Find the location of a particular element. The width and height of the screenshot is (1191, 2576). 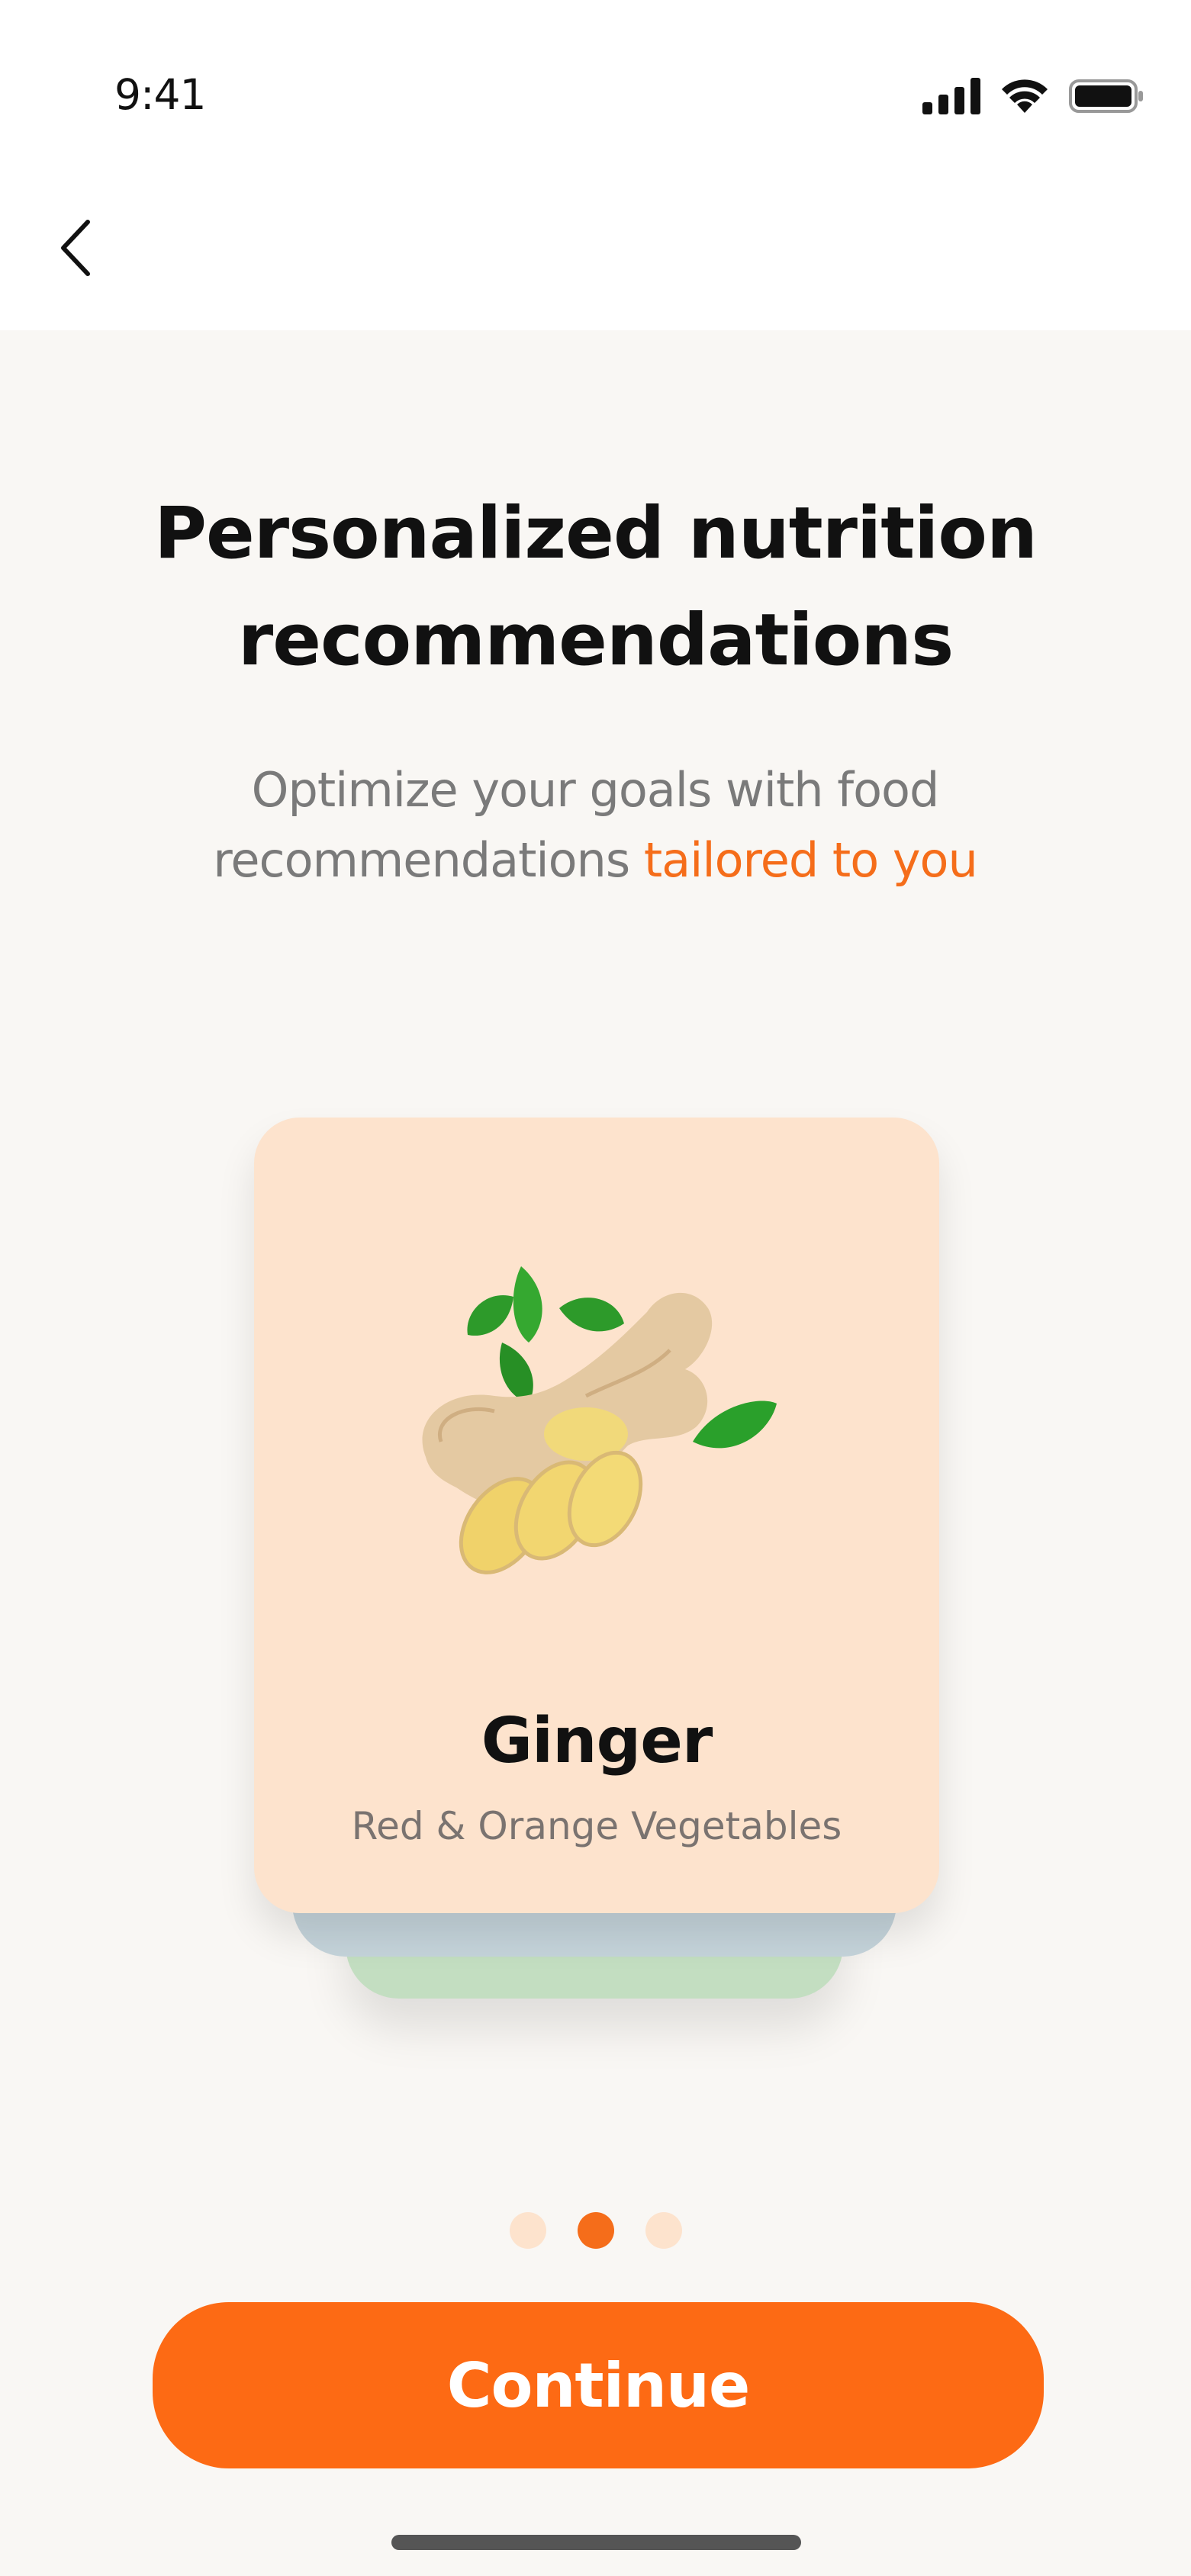

title-line-1: Personalized nutrition is located at coordinates (596, 533).